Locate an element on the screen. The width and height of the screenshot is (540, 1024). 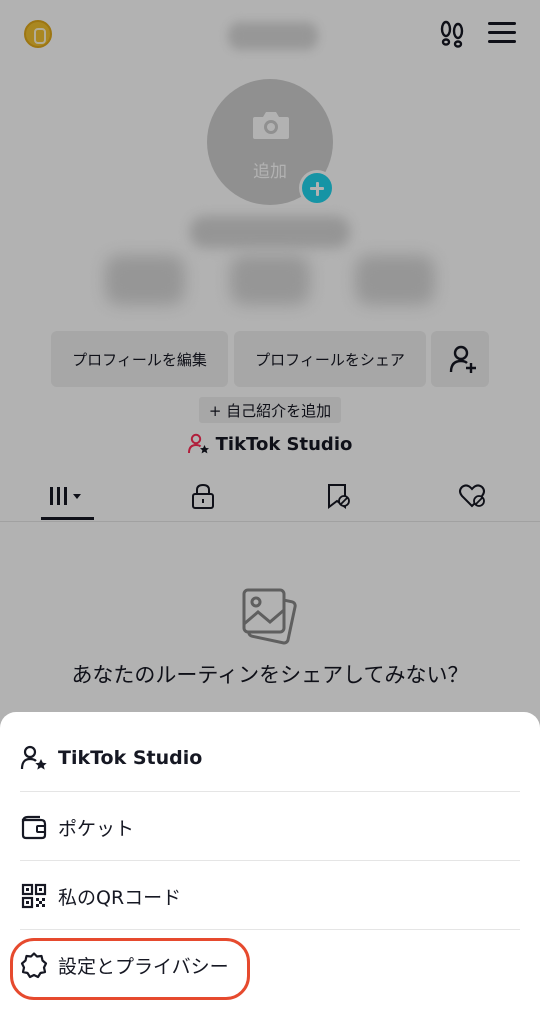
highlight-annotation-ring is located at coordinates (130, 969).